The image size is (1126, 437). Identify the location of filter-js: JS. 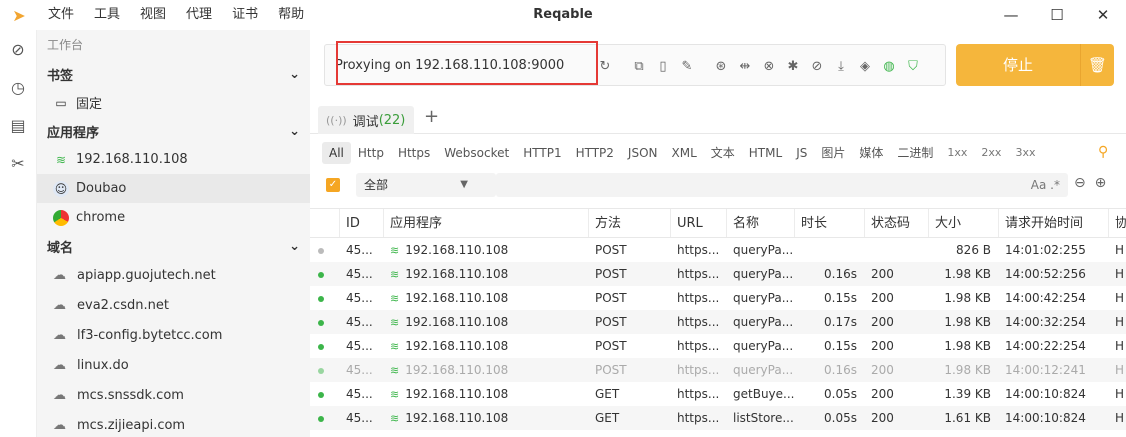
(801, 153).